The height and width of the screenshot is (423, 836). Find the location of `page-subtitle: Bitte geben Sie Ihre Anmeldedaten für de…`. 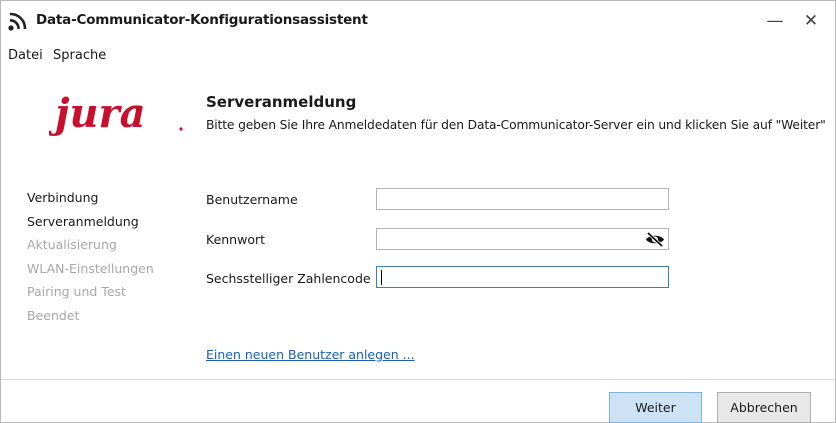

page-subtitle: Bitte geben Sie Ihre Anmeldedaten für de… is located at coordinates (516, 125).